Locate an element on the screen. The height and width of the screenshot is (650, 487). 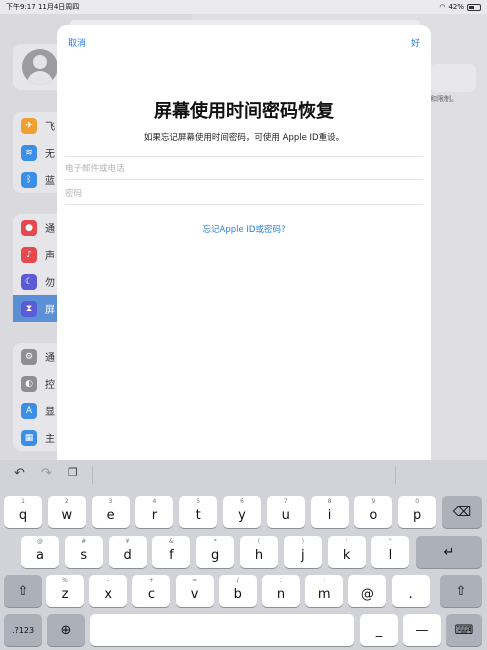
key-j: ) j is located at coordinates (302, 552).